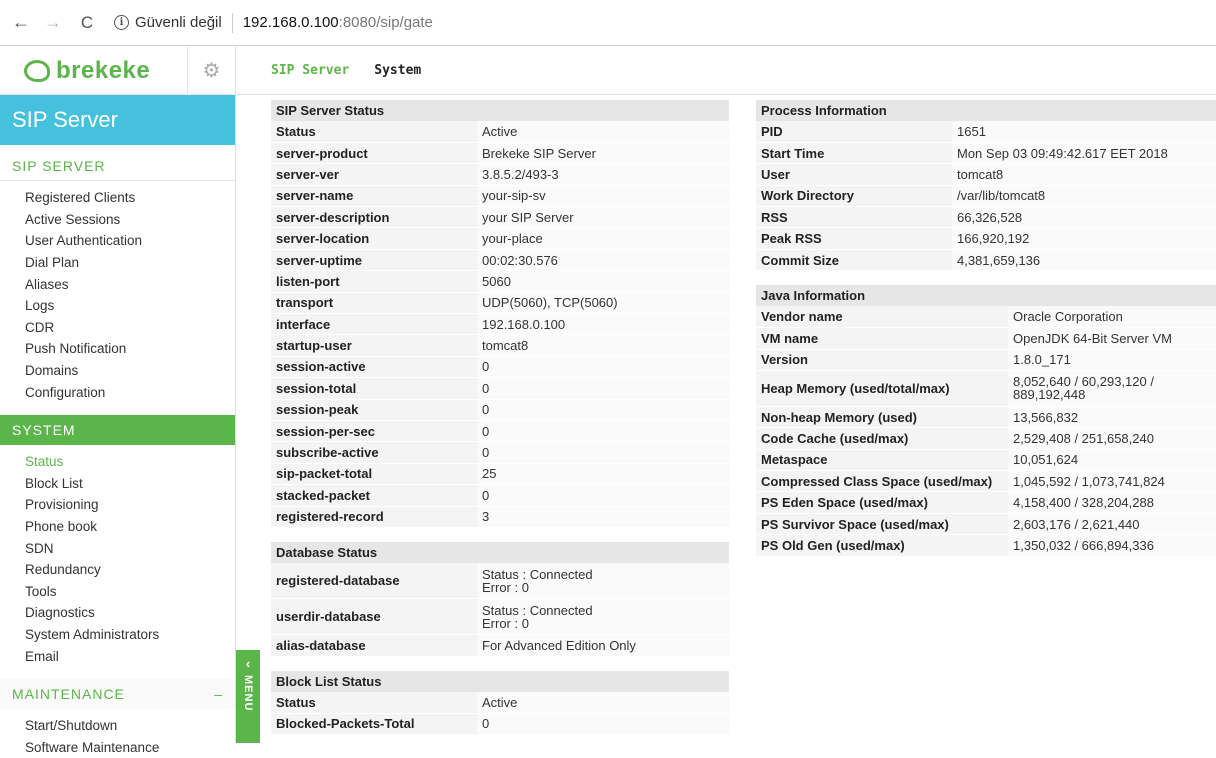 The height and width of the screenshot is (758, 1216). What do you see at coordinates (117, 462) in the screenshot?
I see `sidebar-item-status: Status` at bounding box center [117, 462].